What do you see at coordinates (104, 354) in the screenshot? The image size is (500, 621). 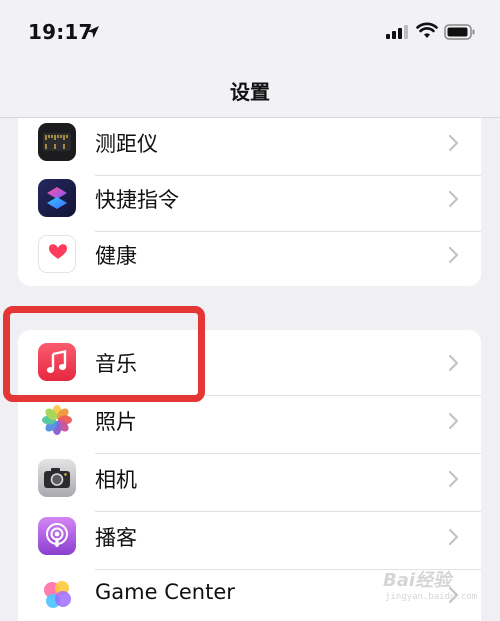 I see `highlight-annotation-box` at bounding box center [104, 354].